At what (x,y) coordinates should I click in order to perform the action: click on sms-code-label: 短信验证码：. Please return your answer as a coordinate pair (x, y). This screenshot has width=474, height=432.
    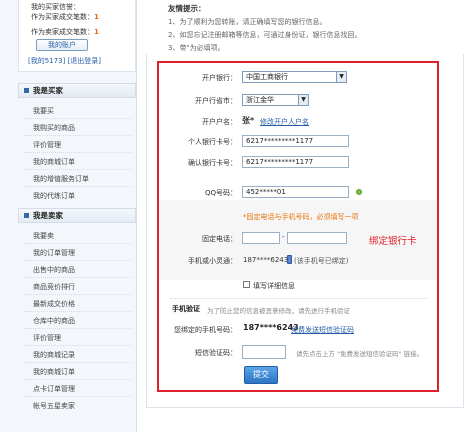
    Looking at the image, I should click on (216, 353).